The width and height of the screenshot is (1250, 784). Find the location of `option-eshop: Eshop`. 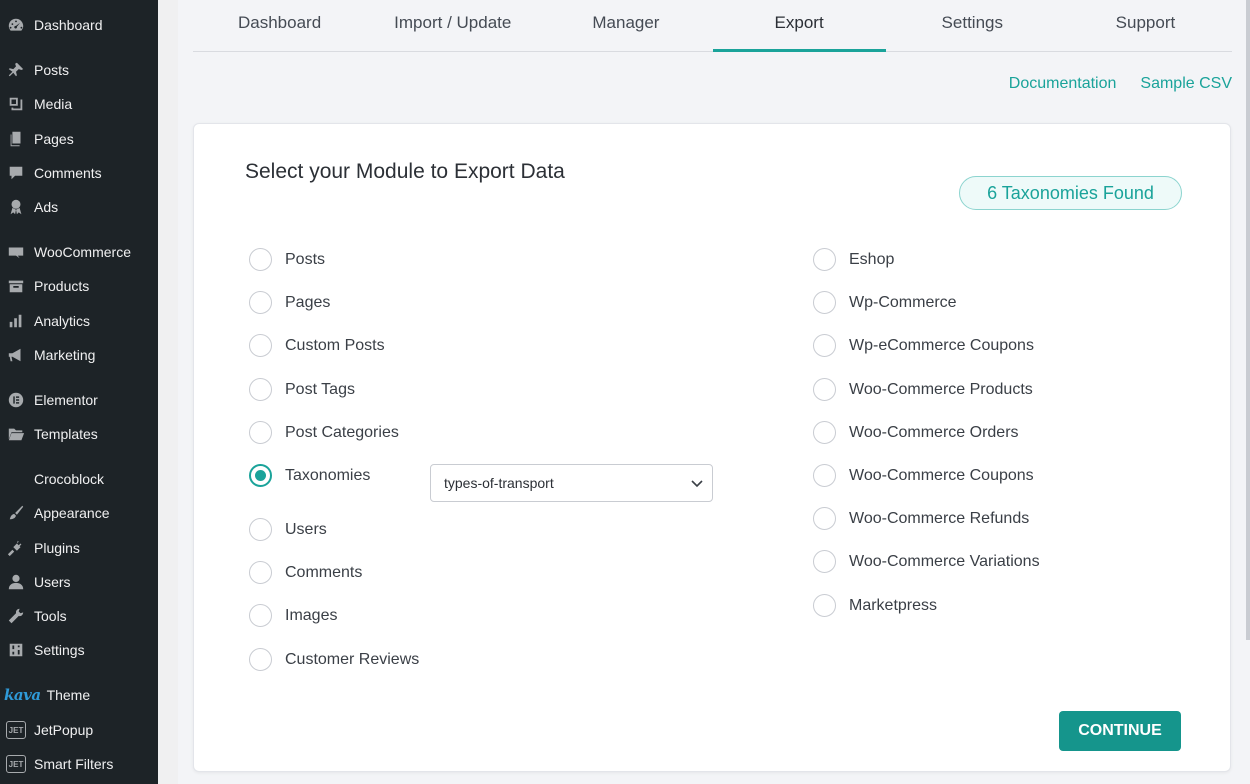

option-eshop: Eshop is located at coordinates (853, 259).